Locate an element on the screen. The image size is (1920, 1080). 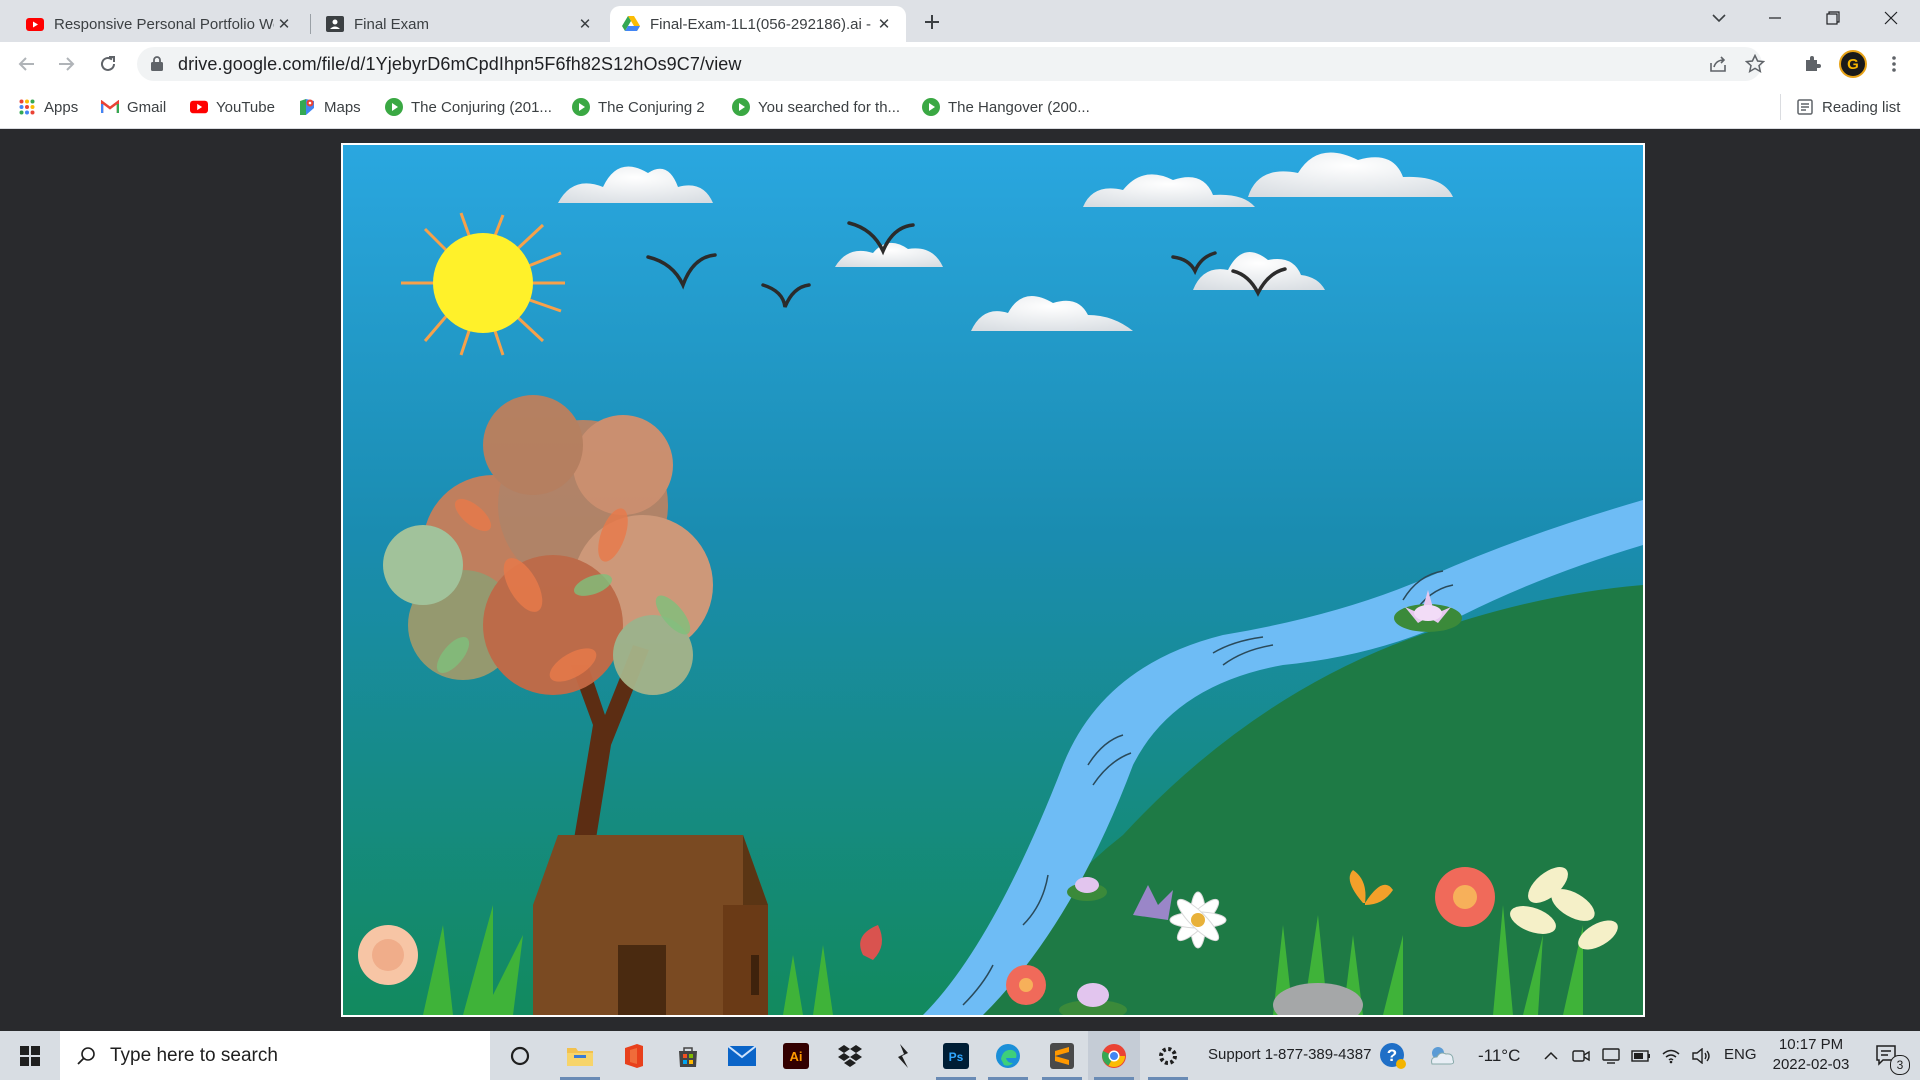
weather-icon is located at coordinates (1442, 1055).